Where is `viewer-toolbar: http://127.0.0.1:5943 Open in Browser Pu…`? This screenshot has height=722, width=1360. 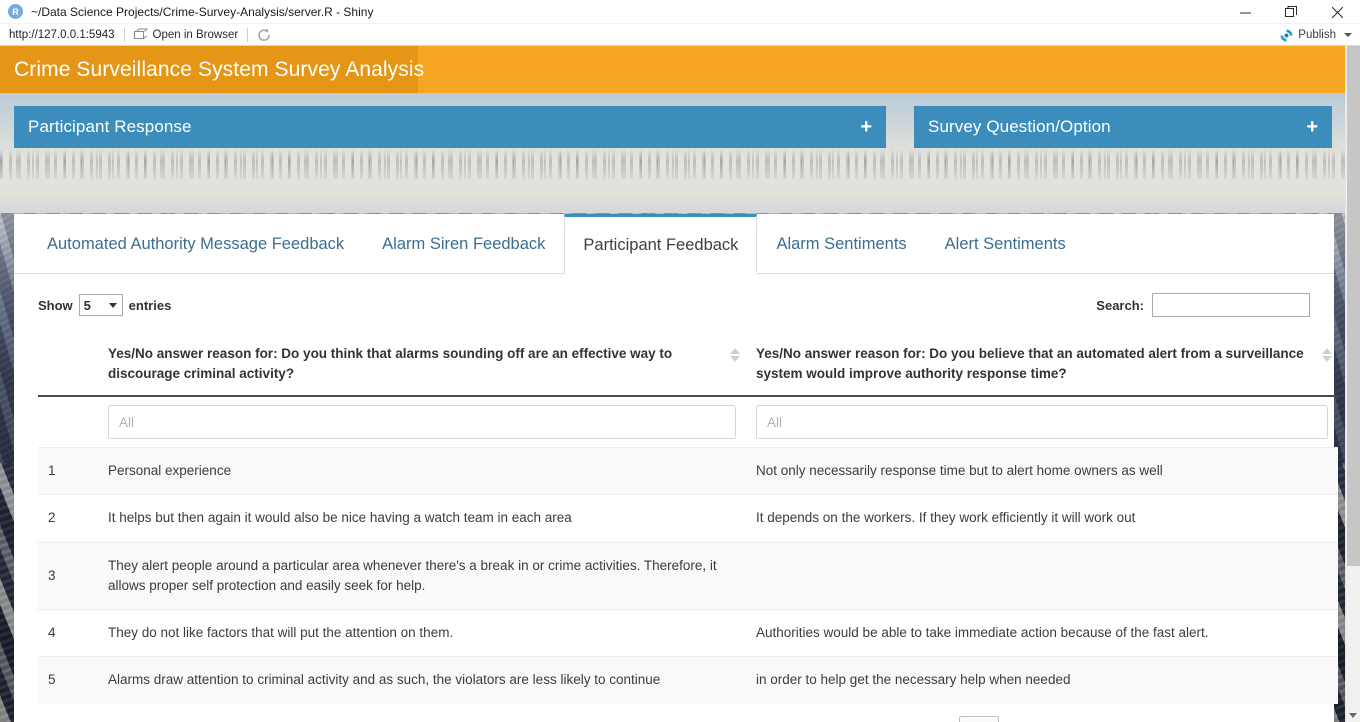 viewer-toolbar: http://127.0.0.1:5943 Open in Browser Pu… is located at coordinates (680, 35).